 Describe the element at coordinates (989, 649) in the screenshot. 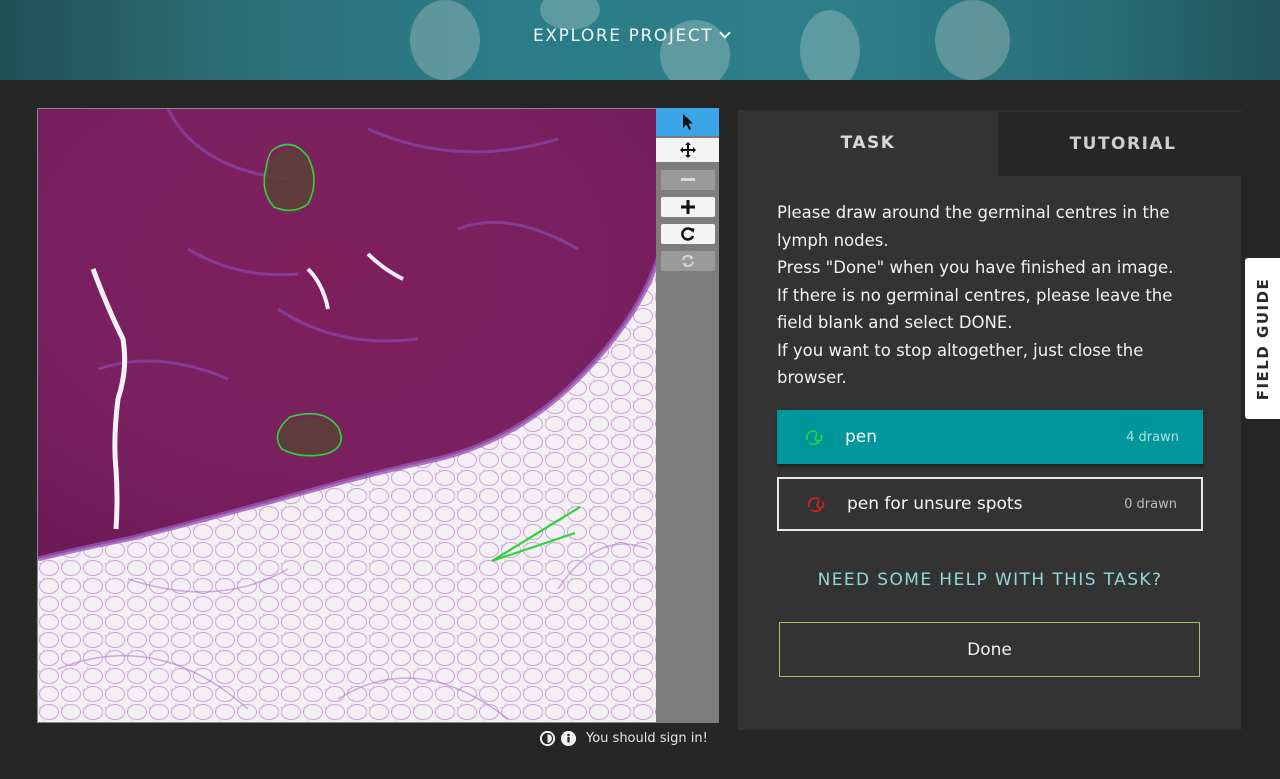

I see `done-button: Done` at that location.